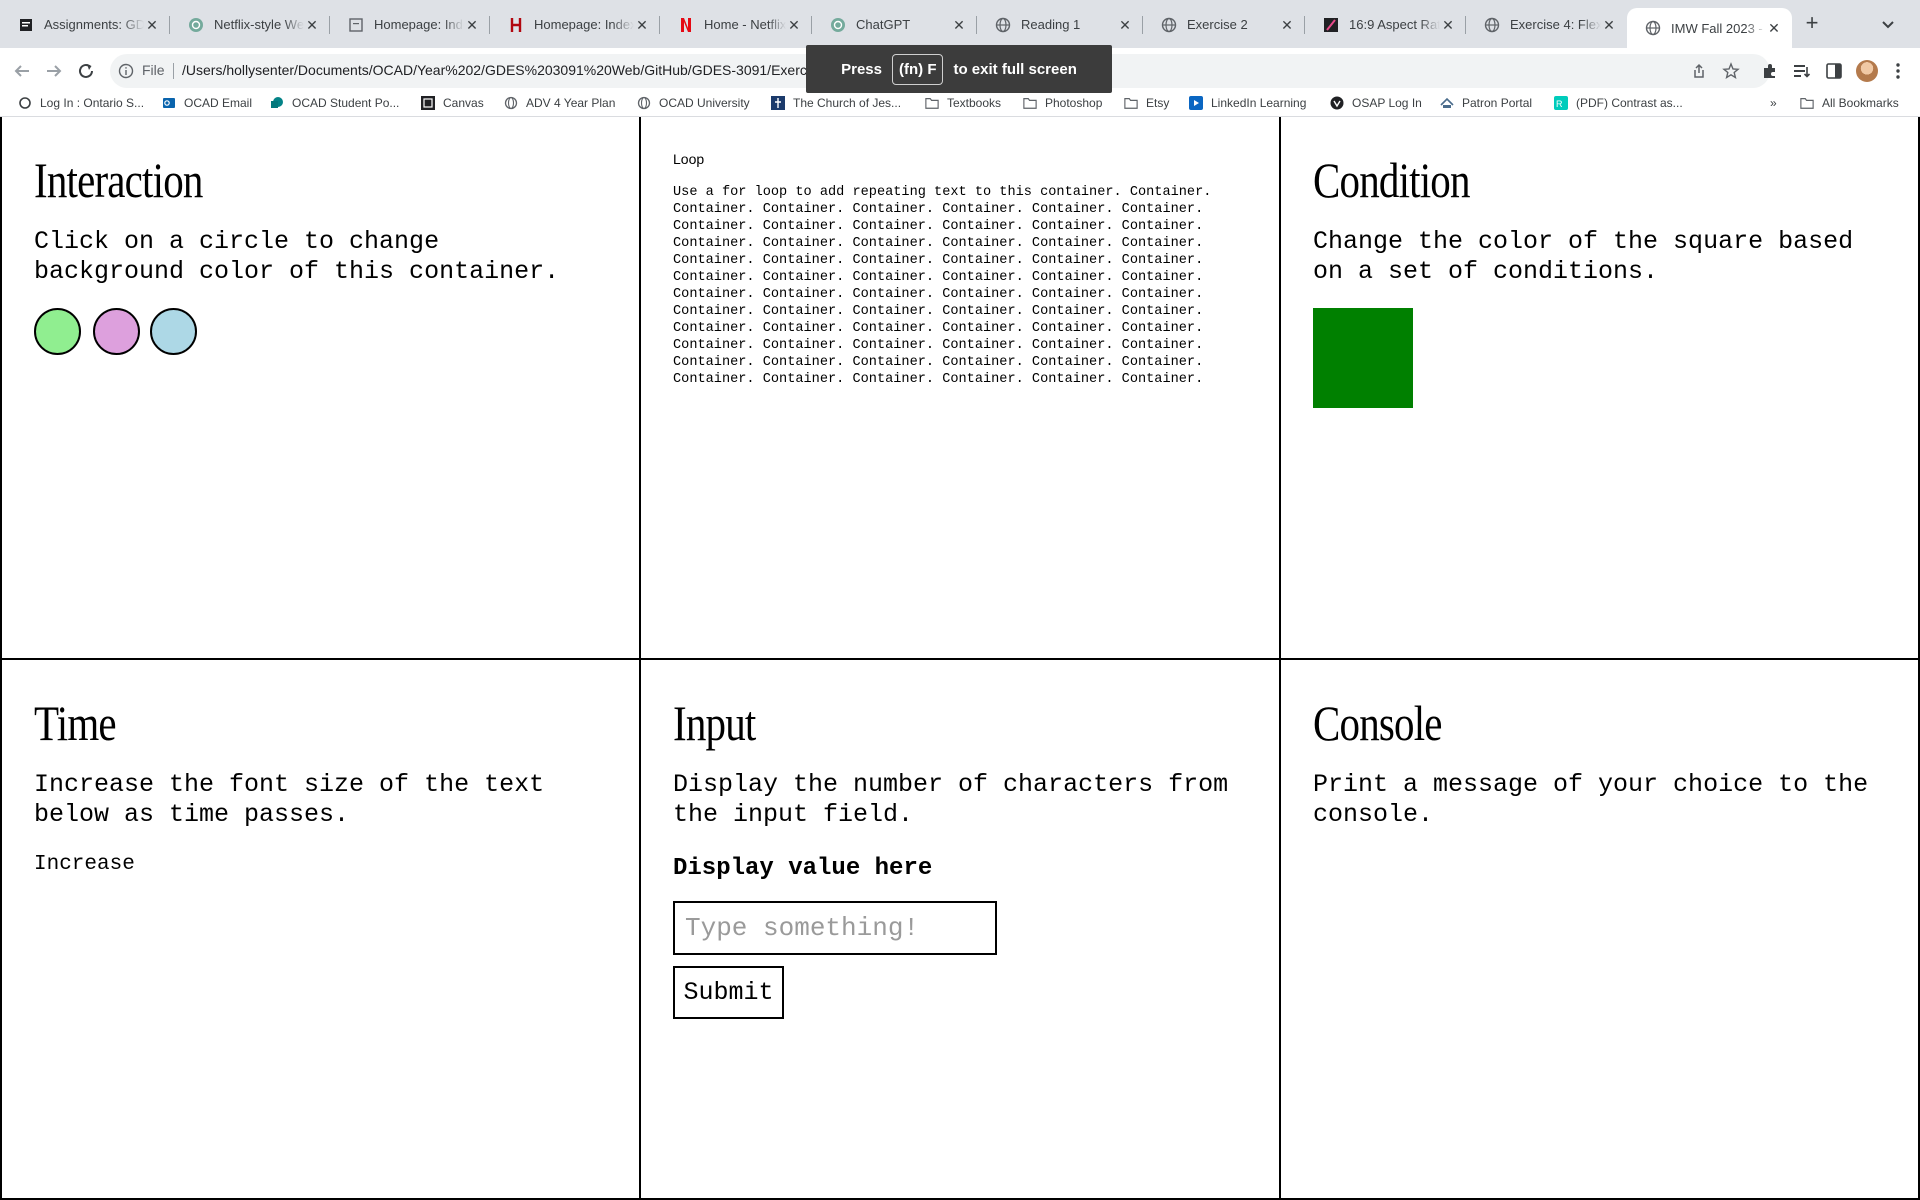 This screenshot has width=1920, height=1200. What do you see at coordinates (277, 103) in the screenshot?
I see `sharepoint-icon` at bounding box center [277, 103].